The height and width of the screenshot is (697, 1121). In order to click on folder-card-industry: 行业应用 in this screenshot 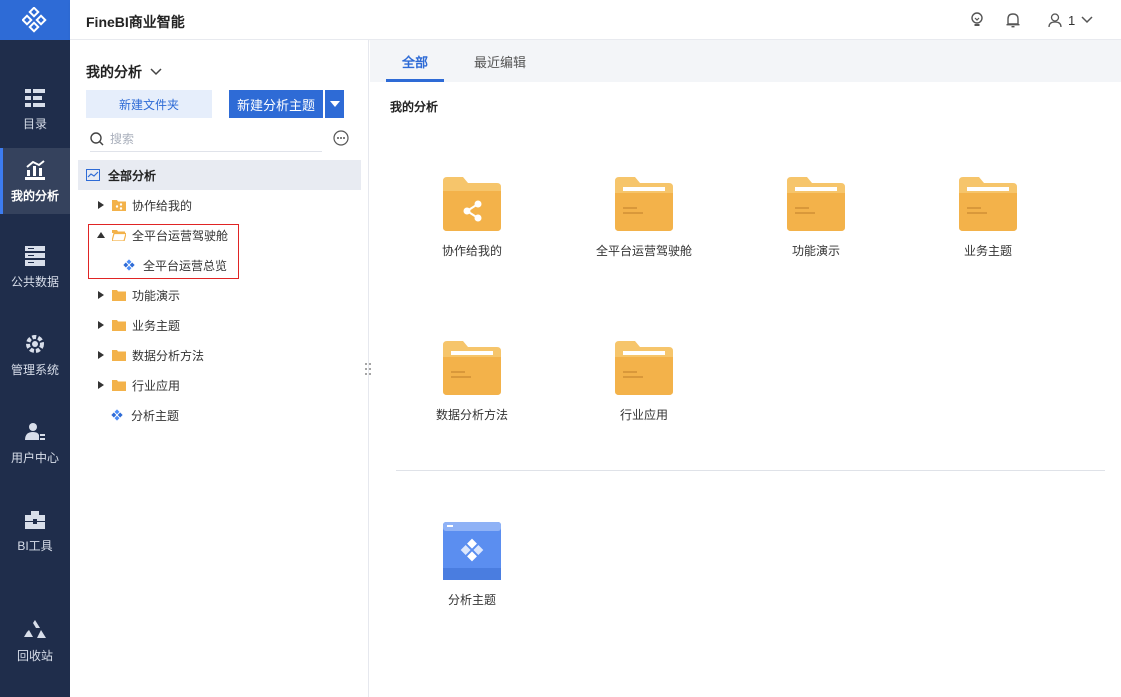, I will do `click(644, 382)`.